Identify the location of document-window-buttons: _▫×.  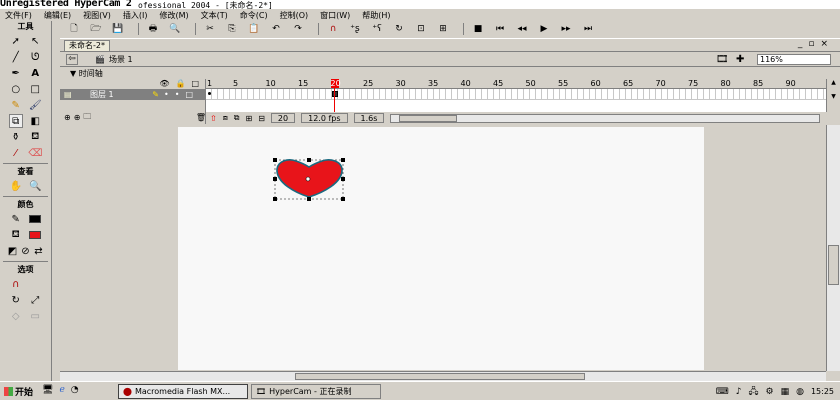
(816, 44).